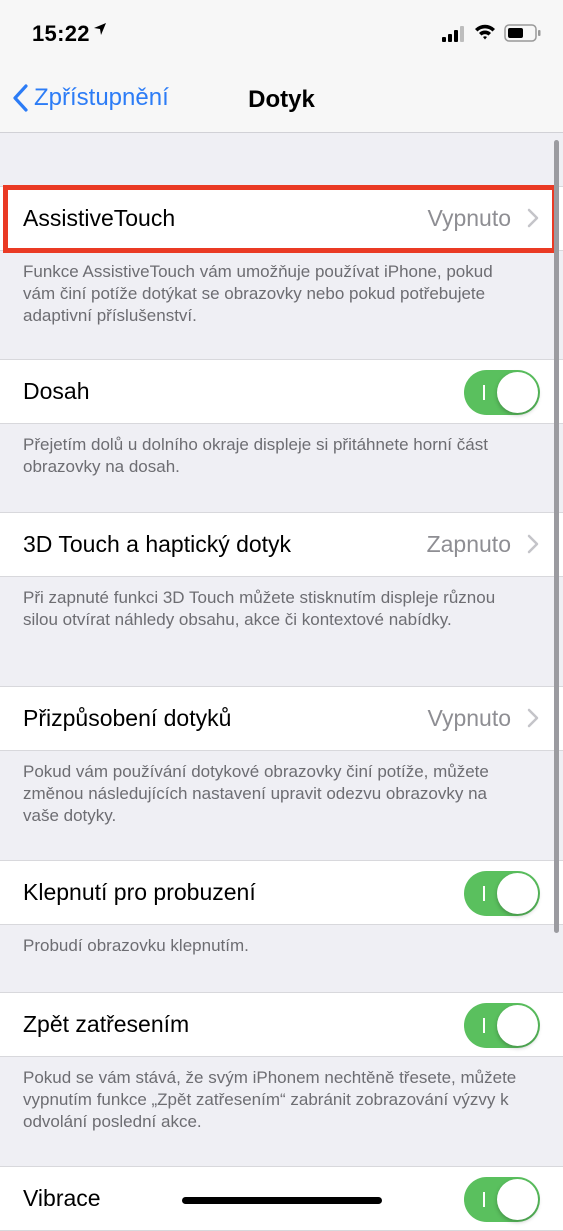 The image size is (563, 1231). Describe the element at coordinates (136, 945) in the screenshot. I see `tap-to-wake-description: Probudí obrazovku klepnutím.` at that location.